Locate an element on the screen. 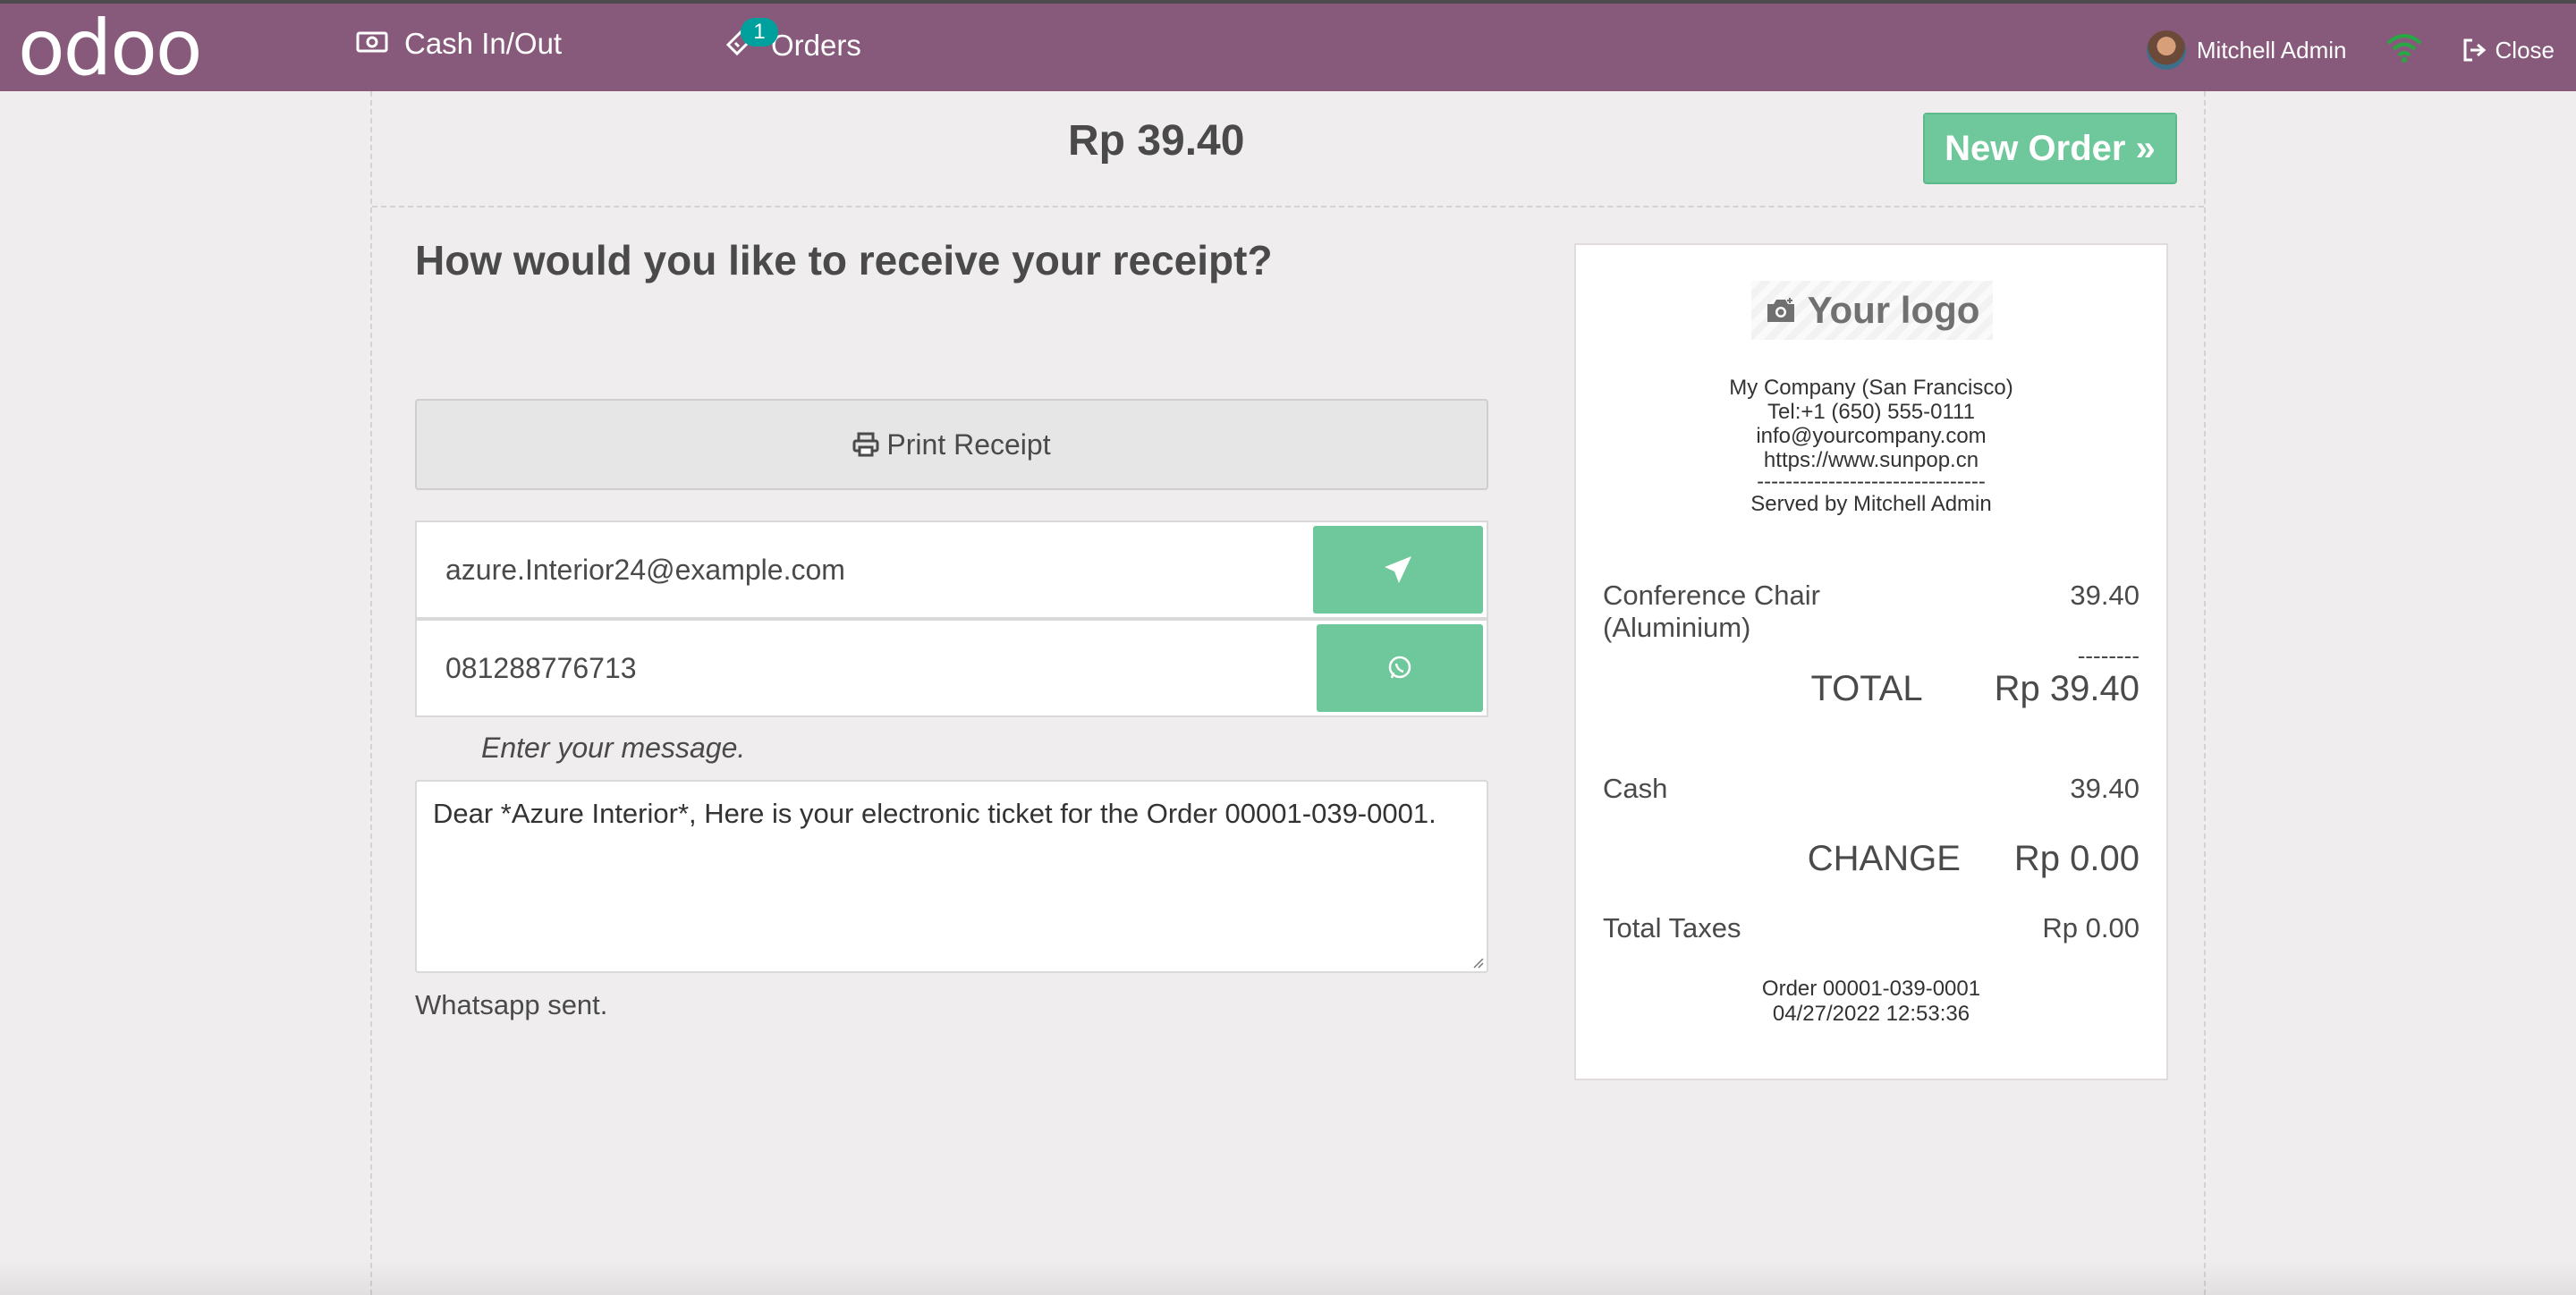  payment-row: Cash 39.40 is located at coordinates (1871, 789).